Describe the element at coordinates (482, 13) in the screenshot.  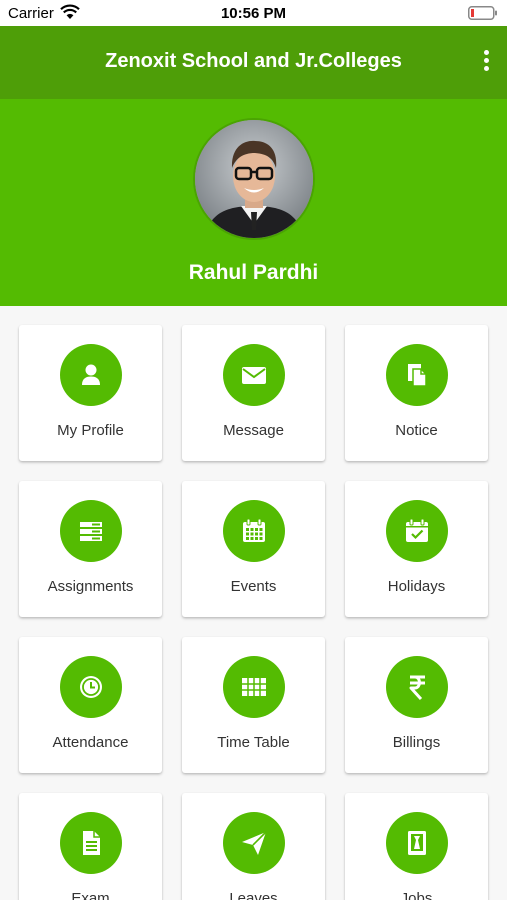
I see `battery-icon` at that location.